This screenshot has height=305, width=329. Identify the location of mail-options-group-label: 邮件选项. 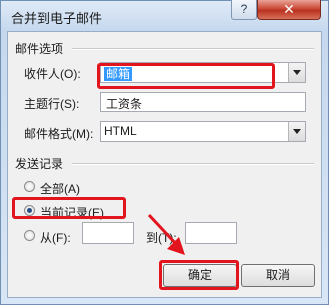
(39, 49).